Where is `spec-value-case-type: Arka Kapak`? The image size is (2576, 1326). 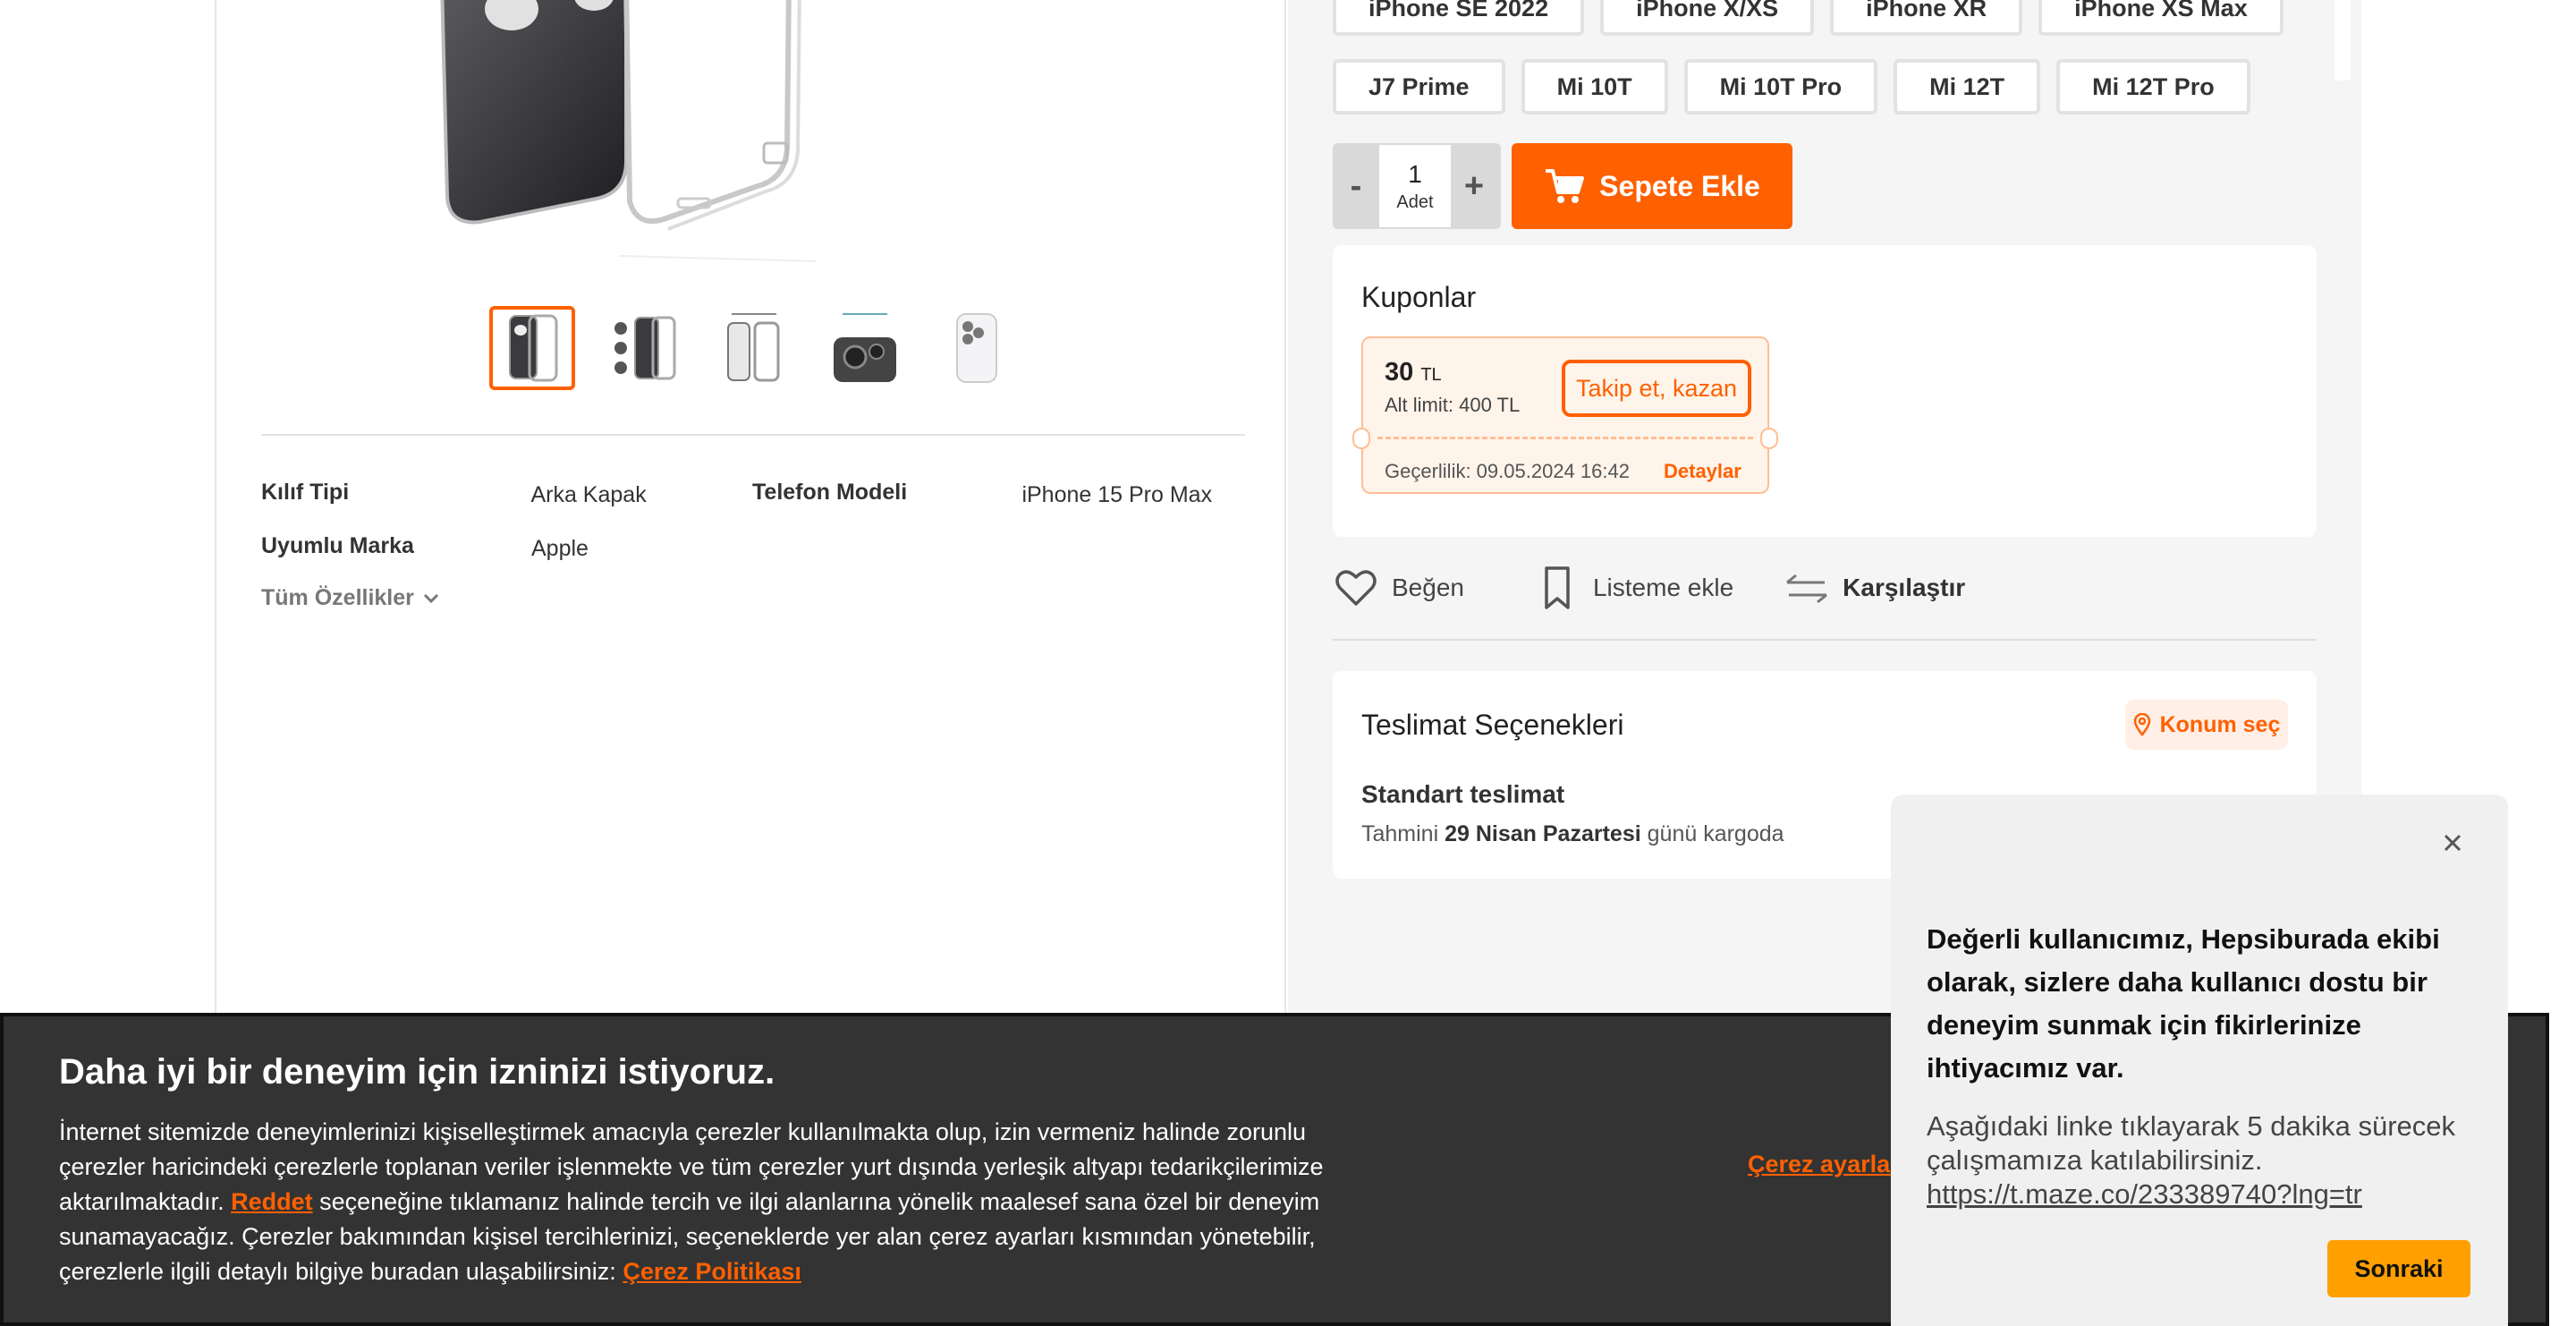
spec-value-case-type: Arka Kapak is located at coordinates (588, 495).